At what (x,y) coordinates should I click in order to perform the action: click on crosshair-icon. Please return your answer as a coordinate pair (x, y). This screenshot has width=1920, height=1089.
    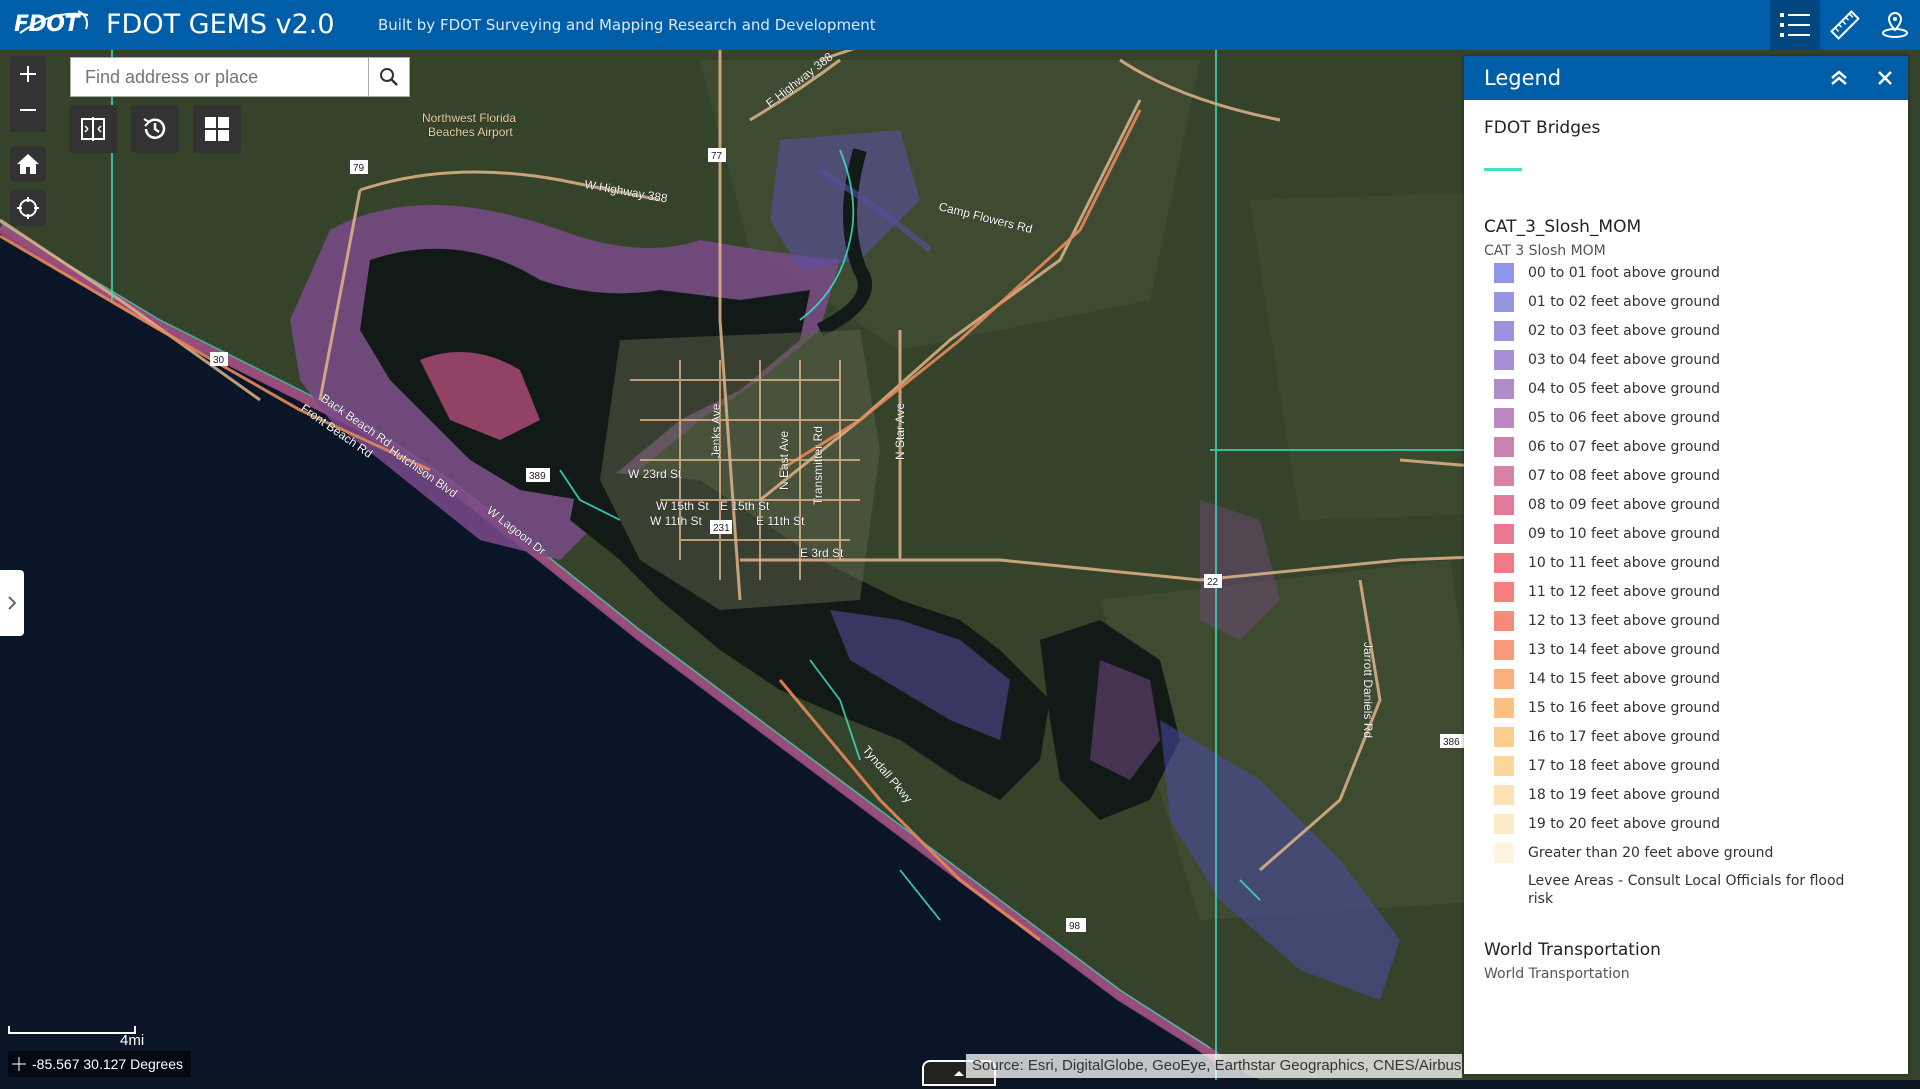
    Looking at the image, I should click on (28, 208).